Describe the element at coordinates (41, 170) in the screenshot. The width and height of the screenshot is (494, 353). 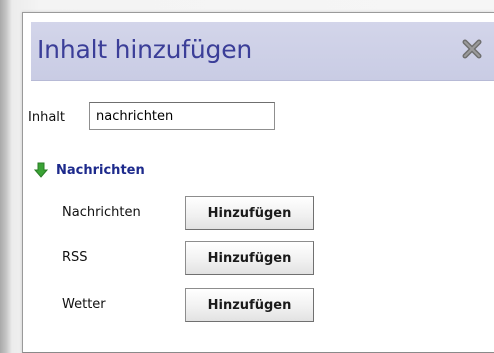
I see `green-down-arrow-icon` at that location.